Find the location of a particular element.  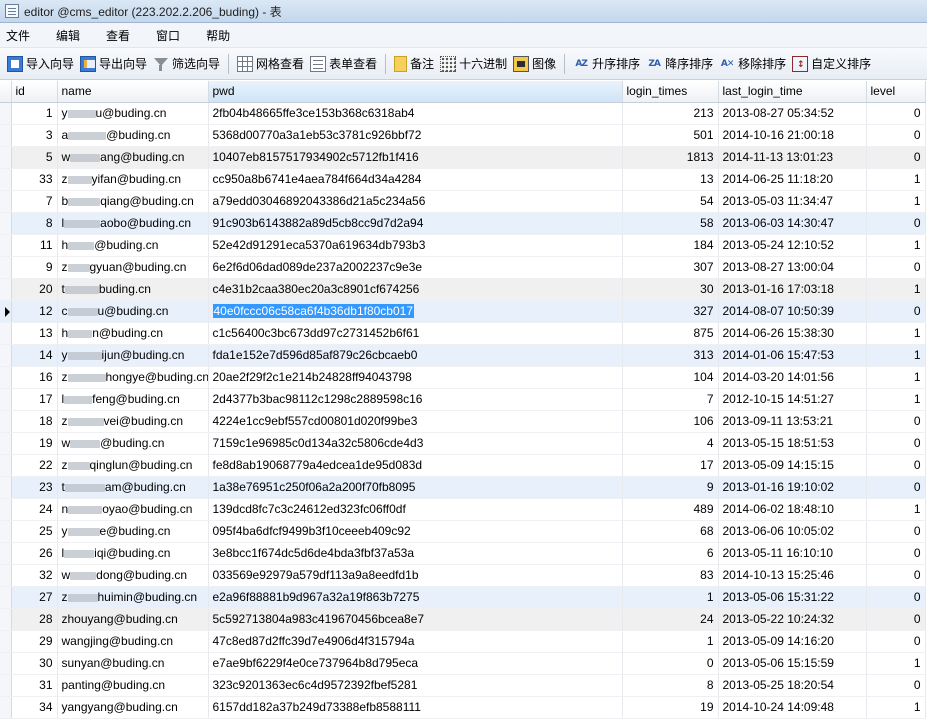

menu-help: 帮助 is located at coordinates (221, 35).